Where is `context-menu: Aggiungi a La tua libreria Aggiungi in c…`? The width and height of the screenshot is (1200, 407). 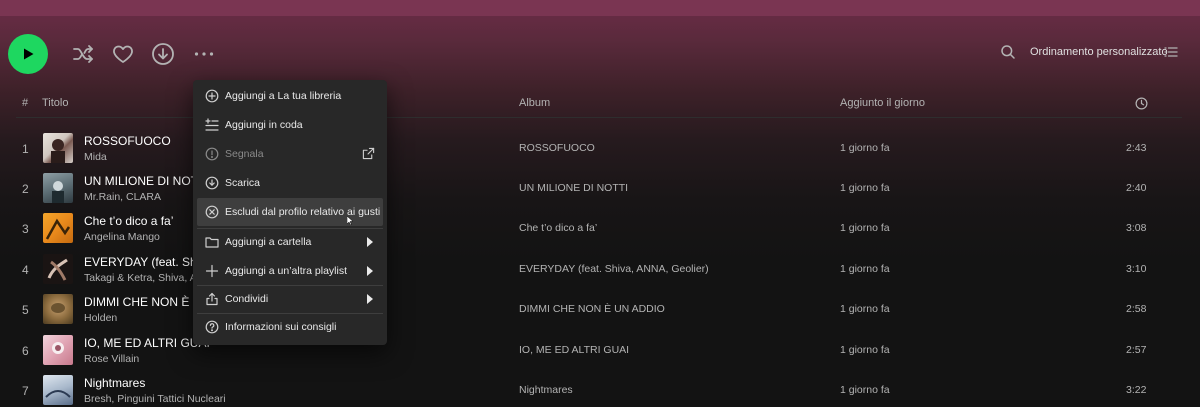 context-menu: Aggiungi a La tua libreria Aggiungi in c… is located at coordinates (290, 212).